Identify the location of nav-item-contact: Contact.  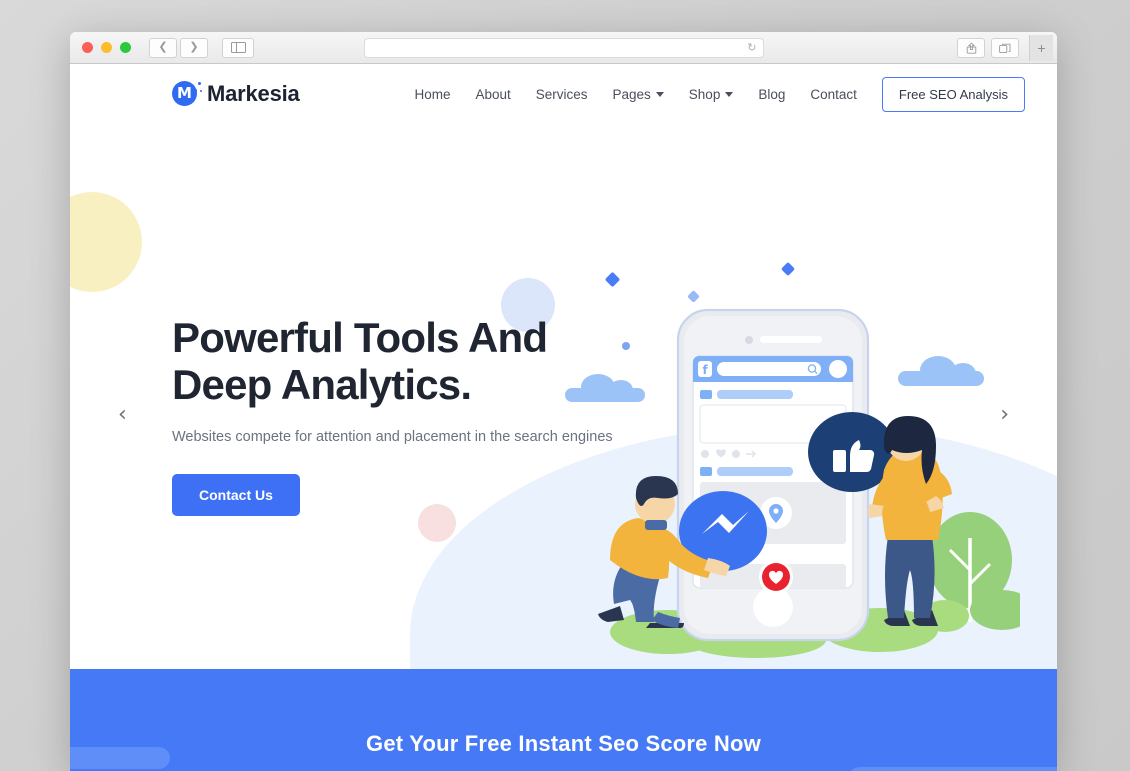
(833, 94).